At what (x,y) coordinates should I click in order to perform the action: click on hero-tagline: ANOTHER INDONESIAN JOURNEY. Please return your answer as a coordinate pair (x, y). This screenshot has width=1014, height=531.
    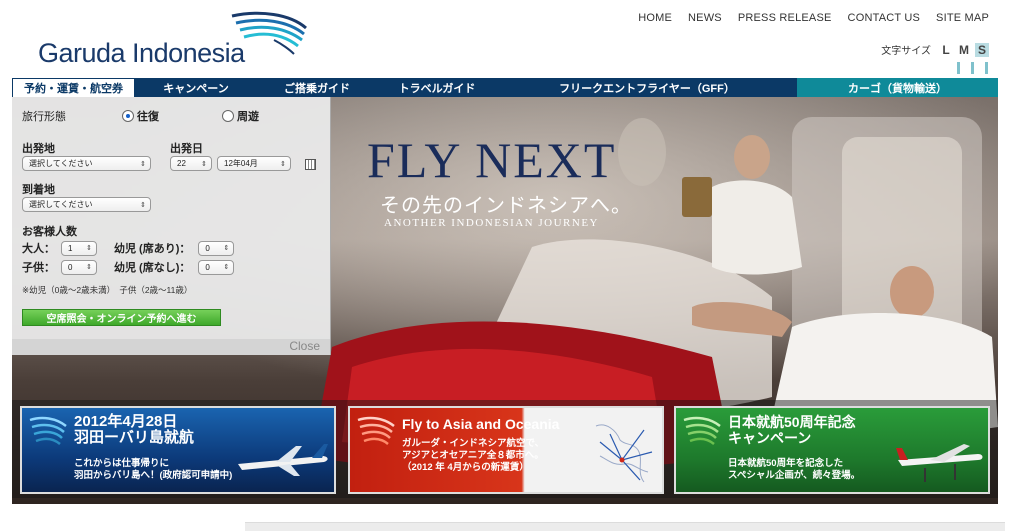
    Looking at the image, I should click on (491, 223).